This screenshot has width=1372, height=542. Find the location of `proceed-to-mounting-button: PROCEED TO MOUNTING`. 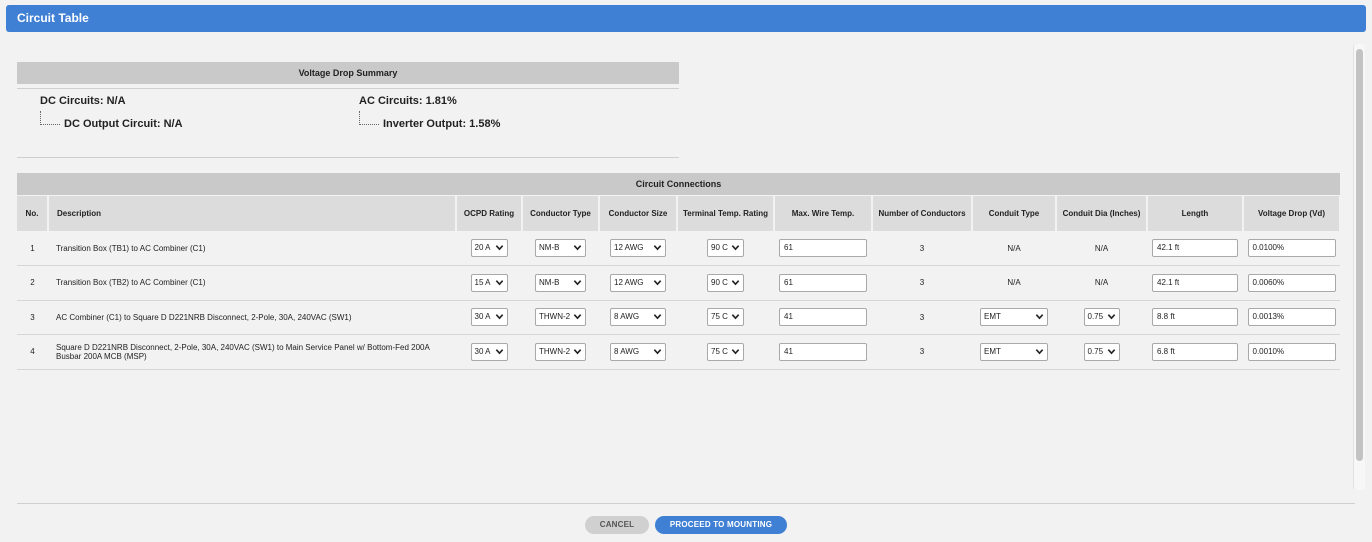

proceed-to-mounting-button: PROCEED TO MOUNTING is located at coordinates (721, 525).